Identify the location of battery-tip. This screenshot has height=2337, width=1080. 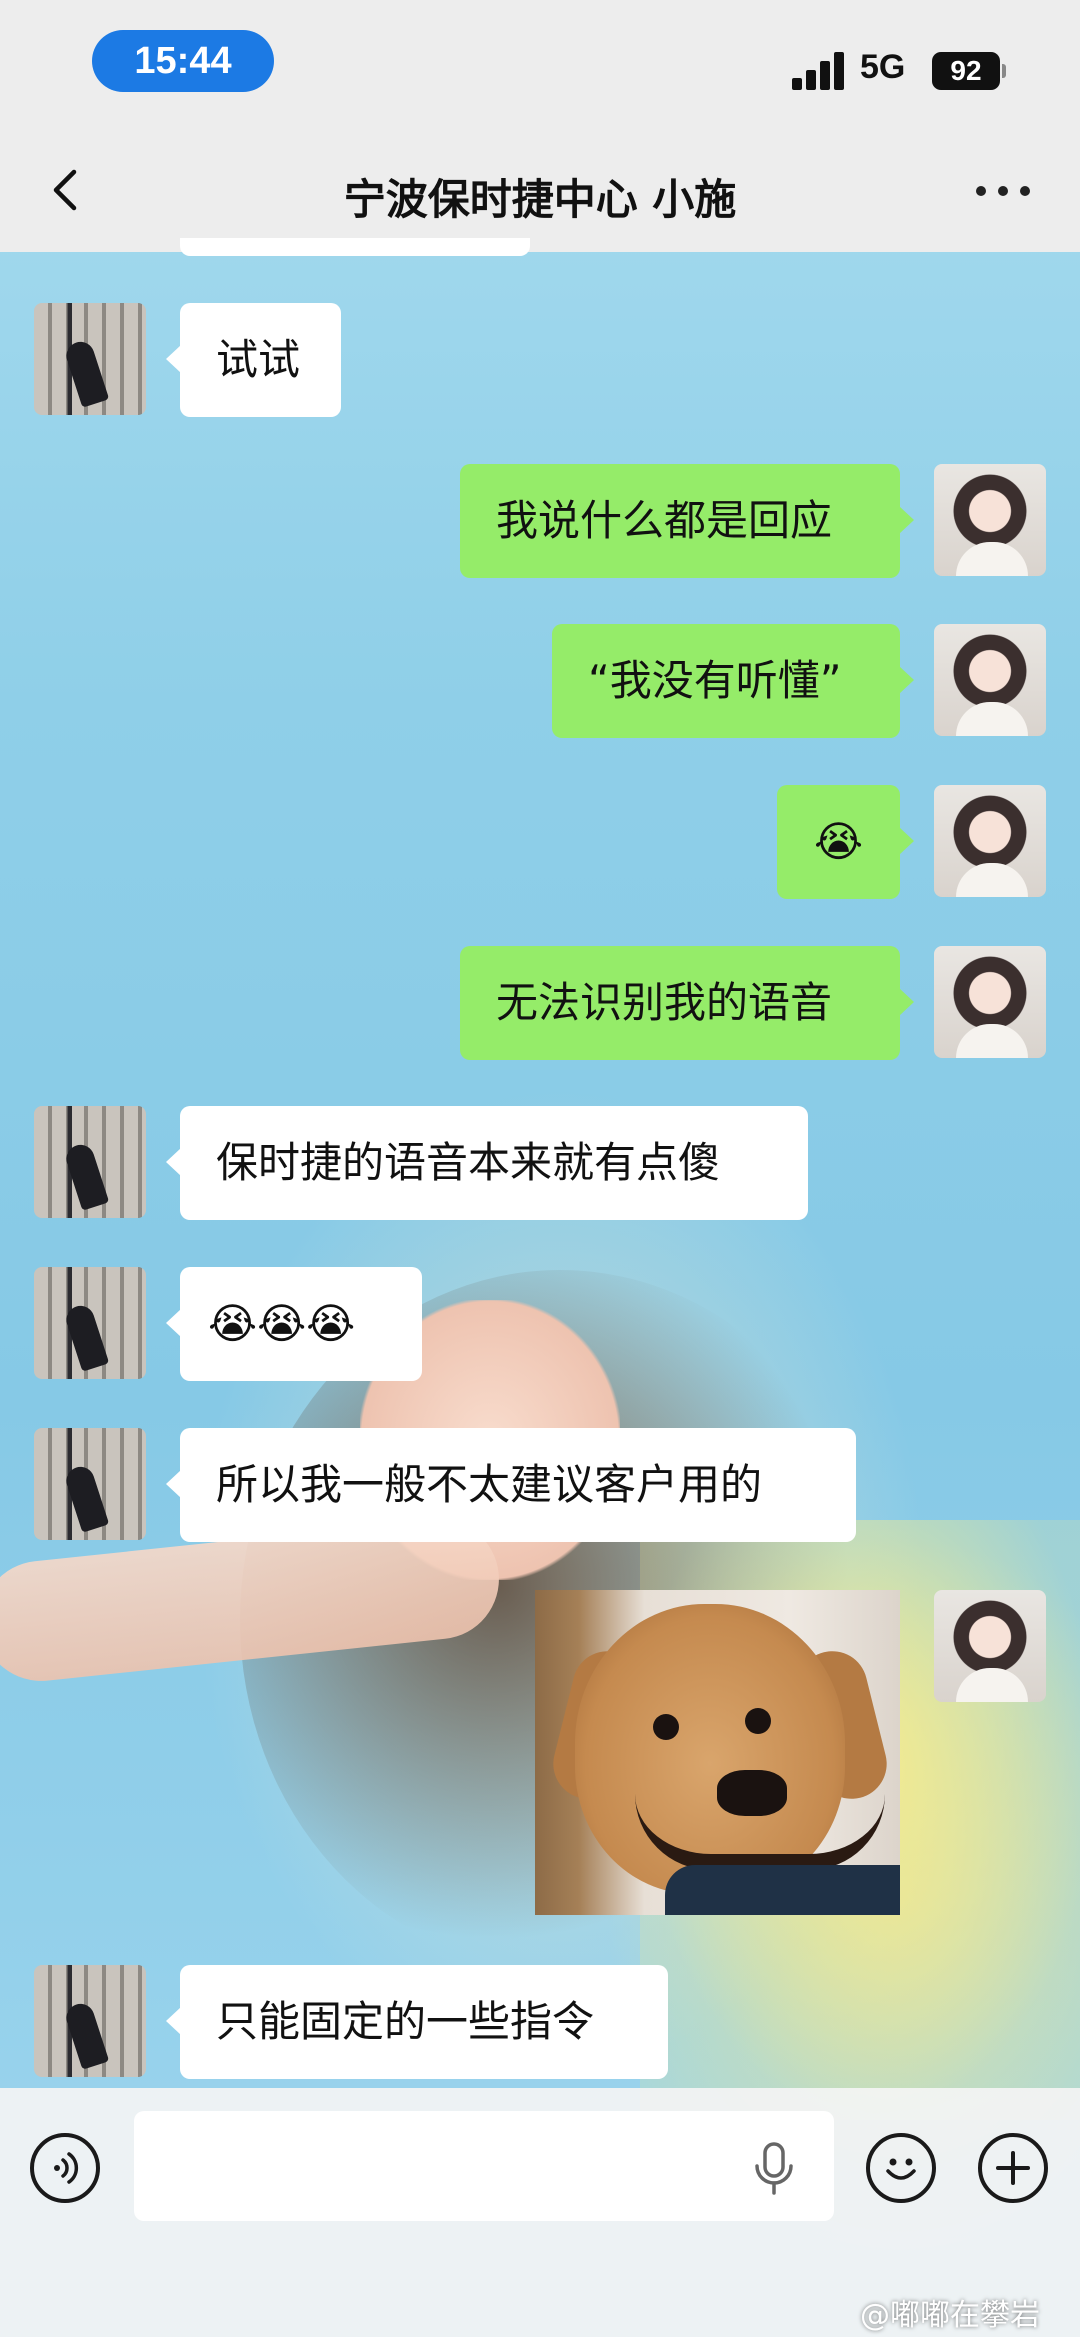
(1004, 71).